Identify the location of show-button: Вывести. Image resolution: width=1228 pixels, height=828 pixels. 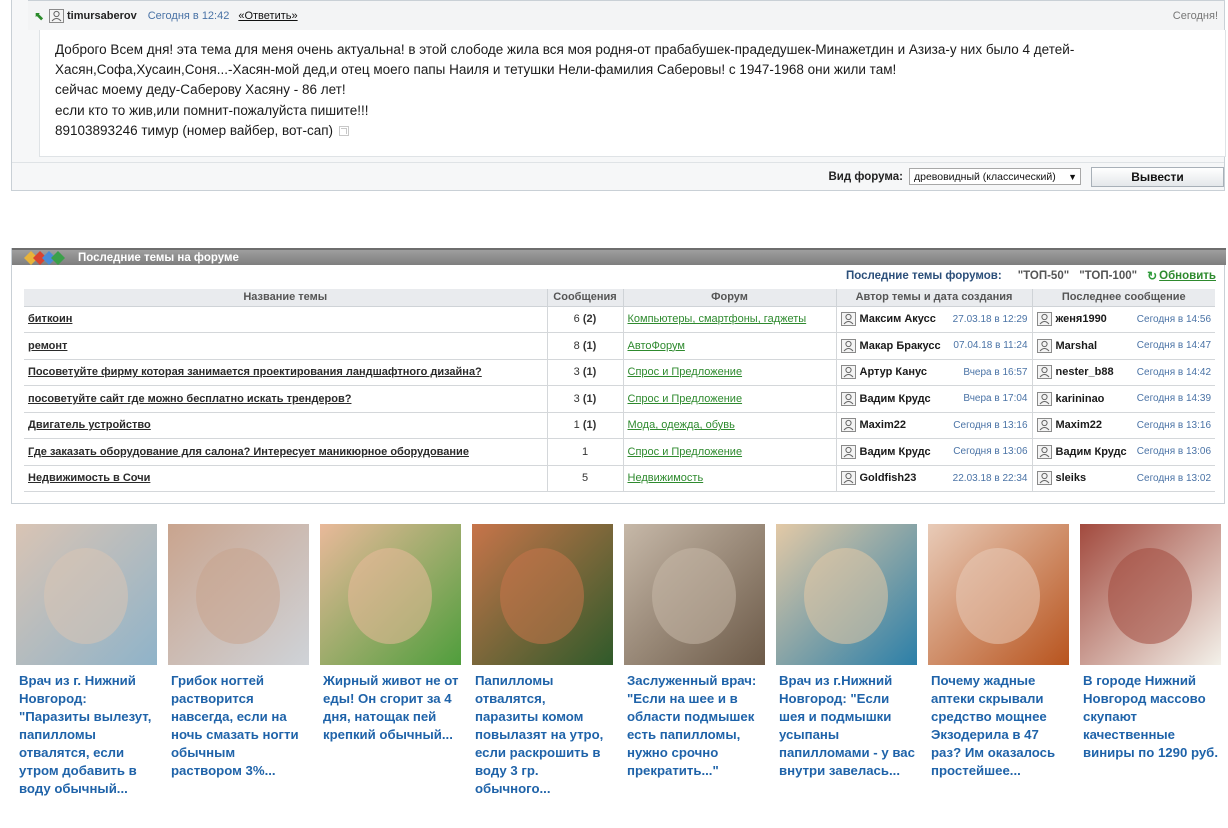
(1157, 176).